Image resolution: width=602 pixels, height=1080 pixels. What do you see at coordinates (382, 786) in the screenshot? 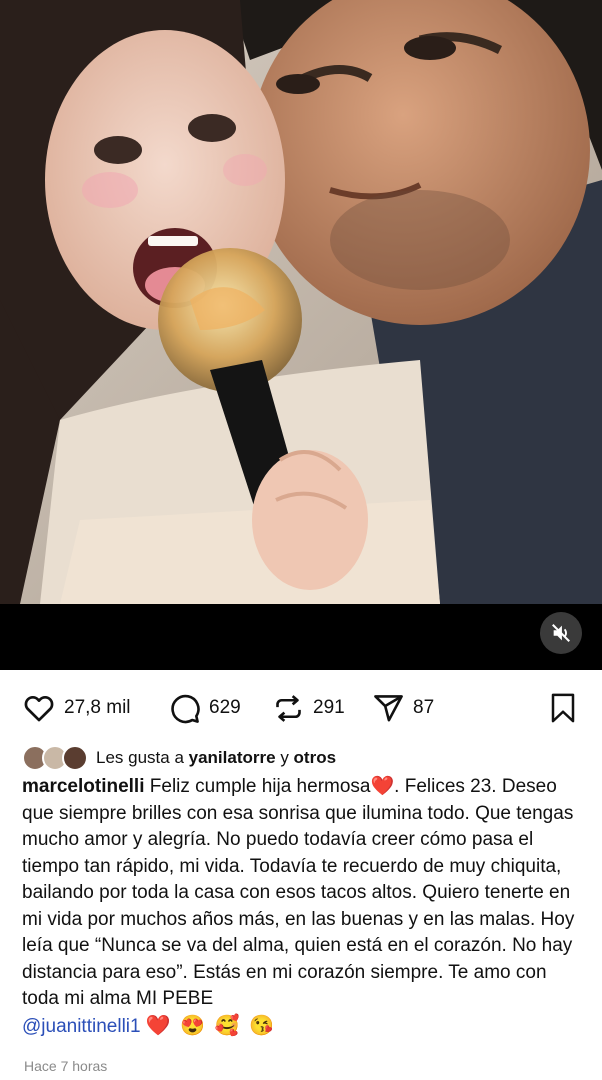
I see `heart-emoji: ❤️` at bounding box center [382, 786].